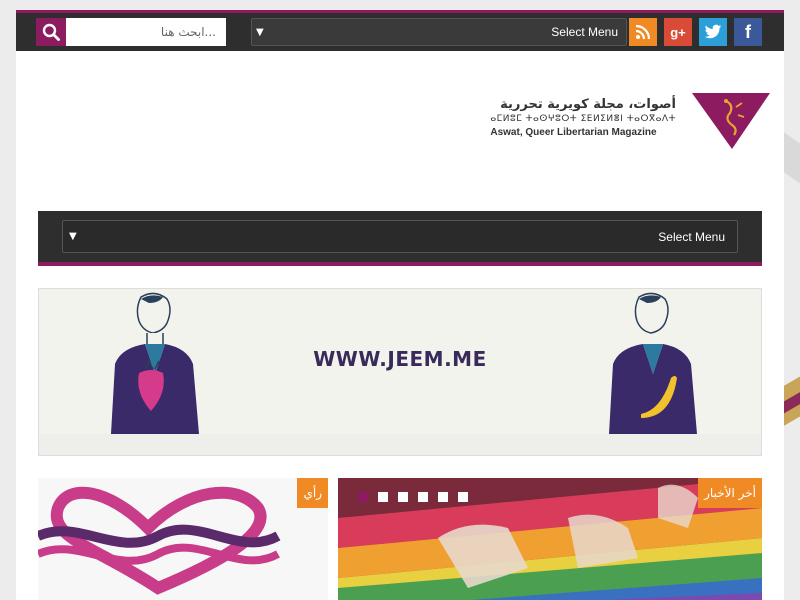 Image resolution: width=800 pixels, height=600 pixels. I want to click on opinion-card: رأي, so click(183, 539).